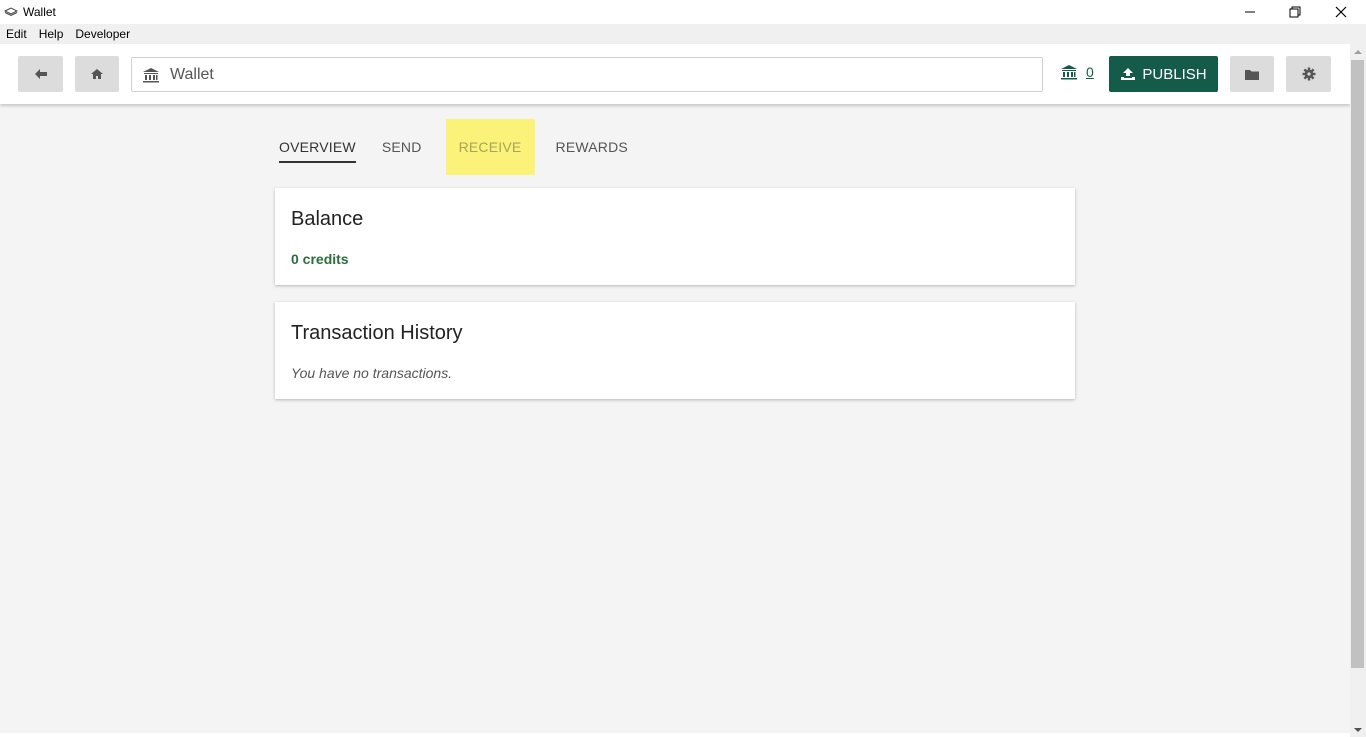 This screenshot has height=737, width=1366. Describe the element at coordinates (402, 147) in the screenshot. I see `tab-send: SEND` at that location.